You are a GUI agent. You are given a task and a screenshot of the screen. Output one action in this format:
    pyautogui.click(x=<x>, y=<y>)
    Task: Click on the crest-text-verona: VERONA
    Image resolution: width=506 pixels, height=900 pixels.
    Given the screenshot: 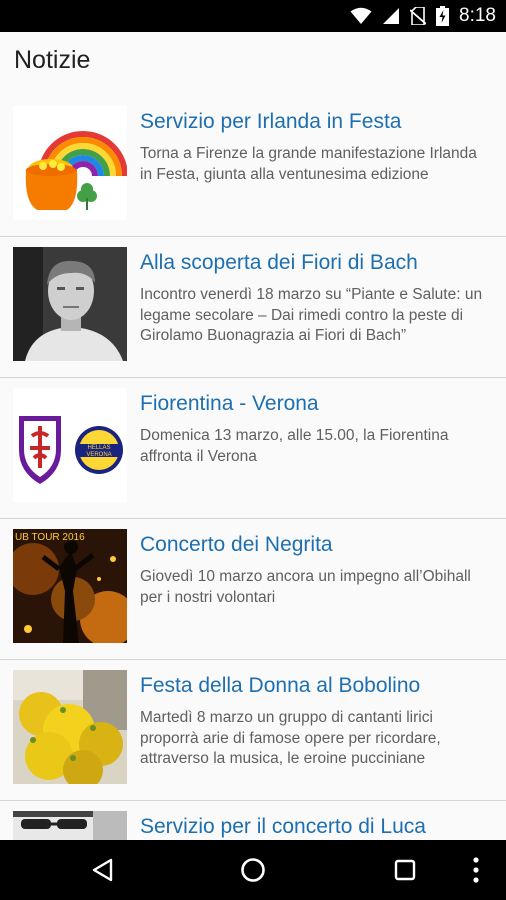 What is the action you would take?
    pyautogui.click(x=98, y=455)
    